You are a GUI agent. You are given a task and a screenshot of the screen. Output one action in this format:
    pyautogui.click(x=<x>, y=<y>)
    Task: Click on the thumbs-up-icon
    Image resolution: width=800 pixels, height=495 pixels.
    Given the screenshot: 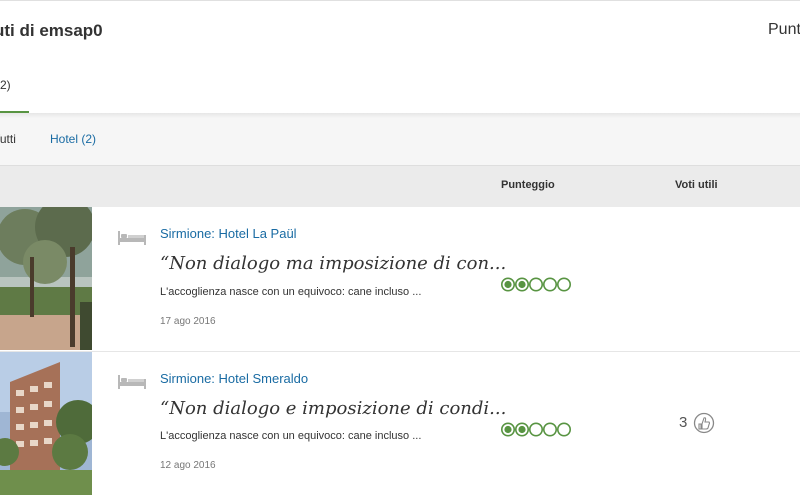 What is the action you would take?
    pyautogui.click(x=704, y=423)
    